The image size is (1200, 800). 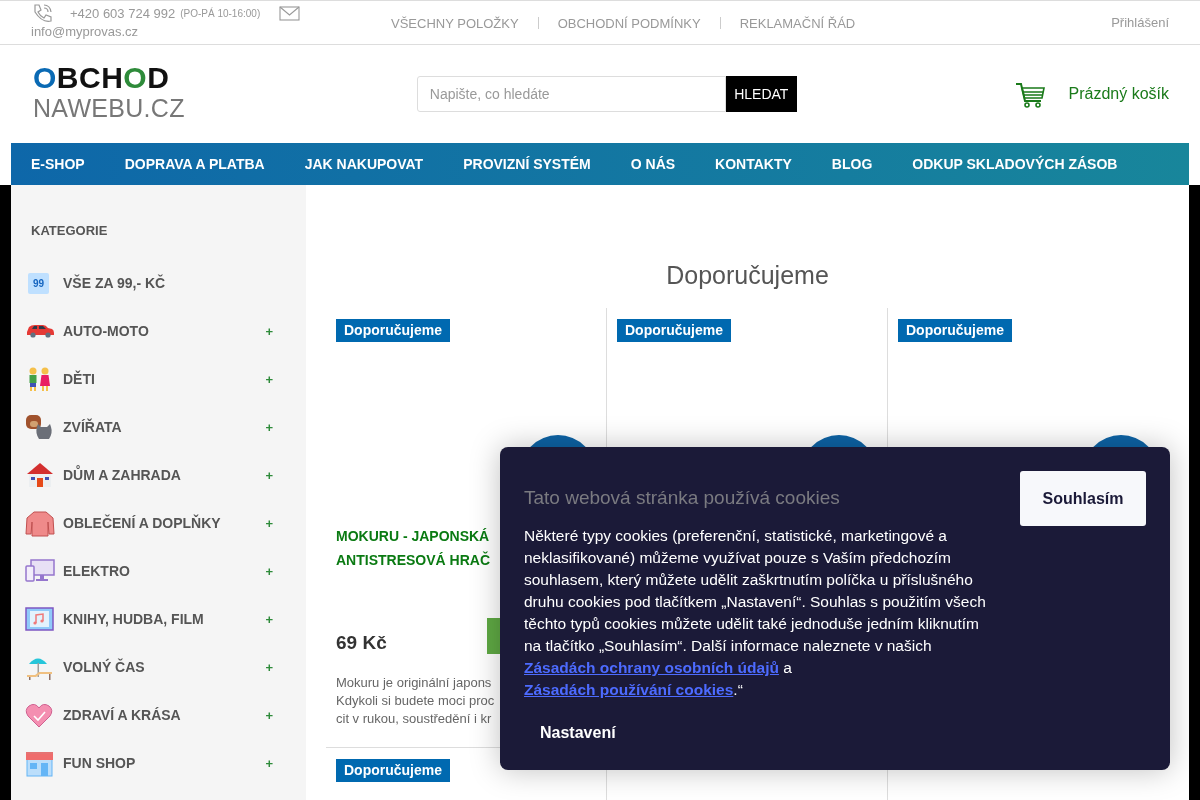 I want to click on section-heading: Doporučujeme, so click(x=747, y=275).